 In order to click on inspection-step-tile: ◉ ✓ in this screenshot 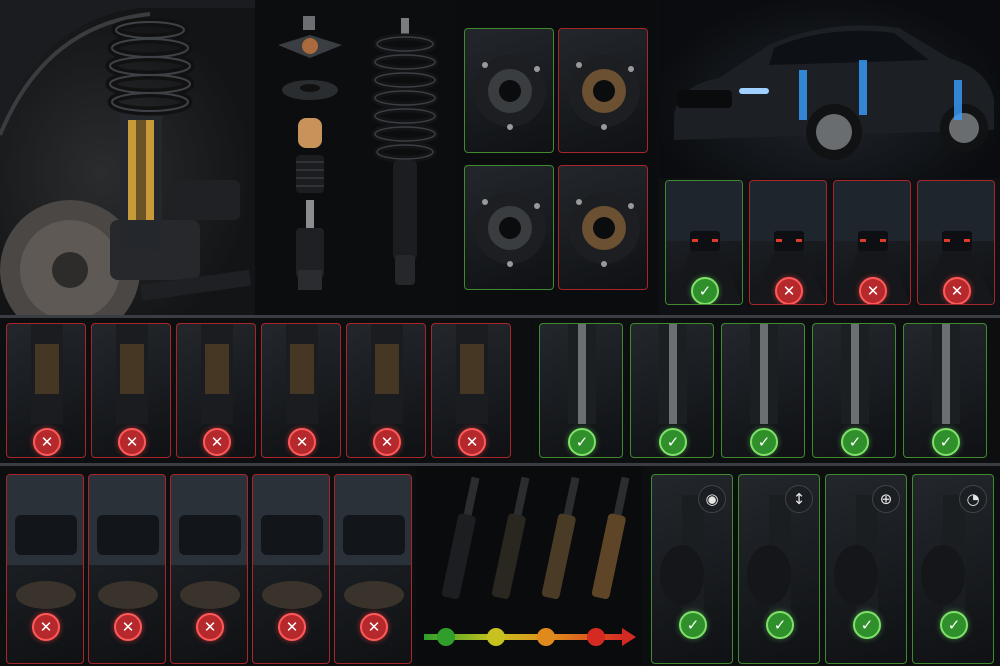, I will do `click(692, 569)`.